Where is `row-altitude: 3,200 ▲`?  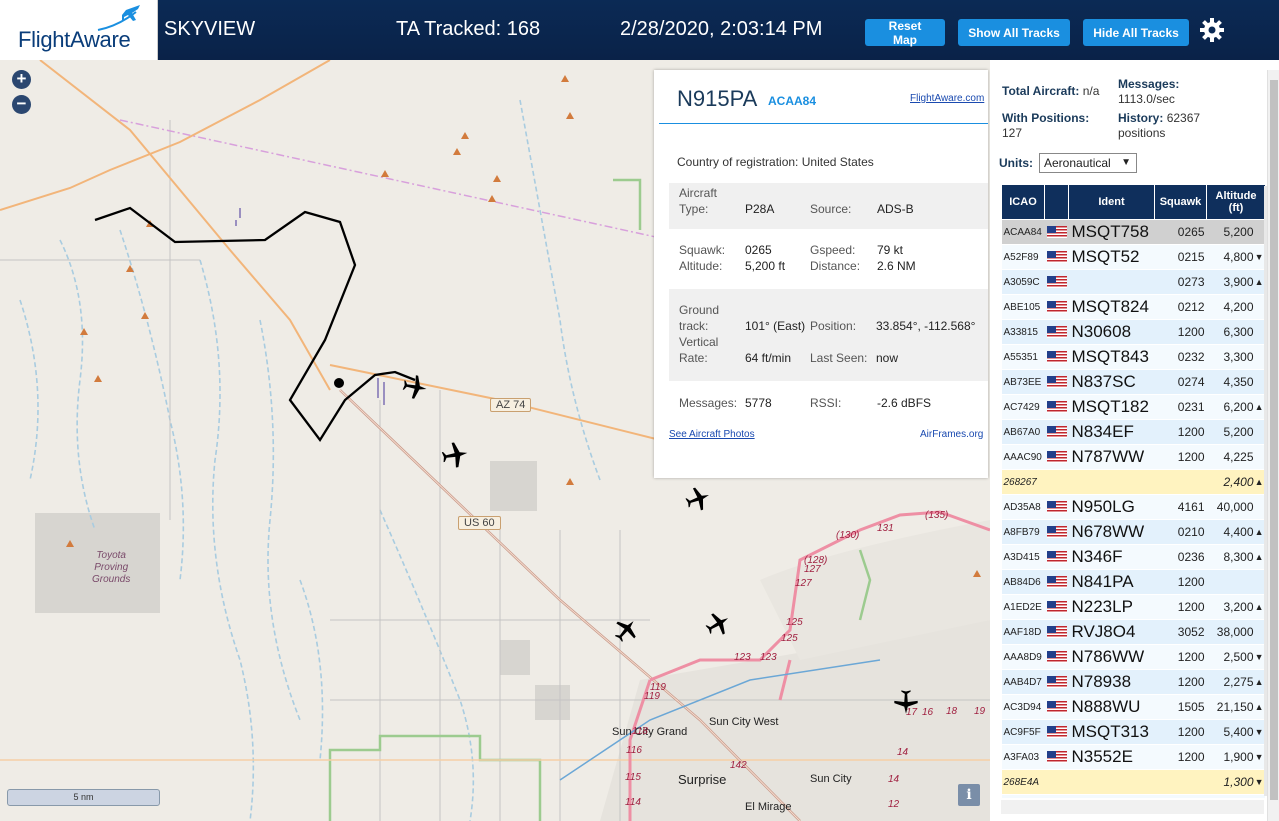
row-altitude: 3,200 ▲ is located at coordinates (1235, 607).